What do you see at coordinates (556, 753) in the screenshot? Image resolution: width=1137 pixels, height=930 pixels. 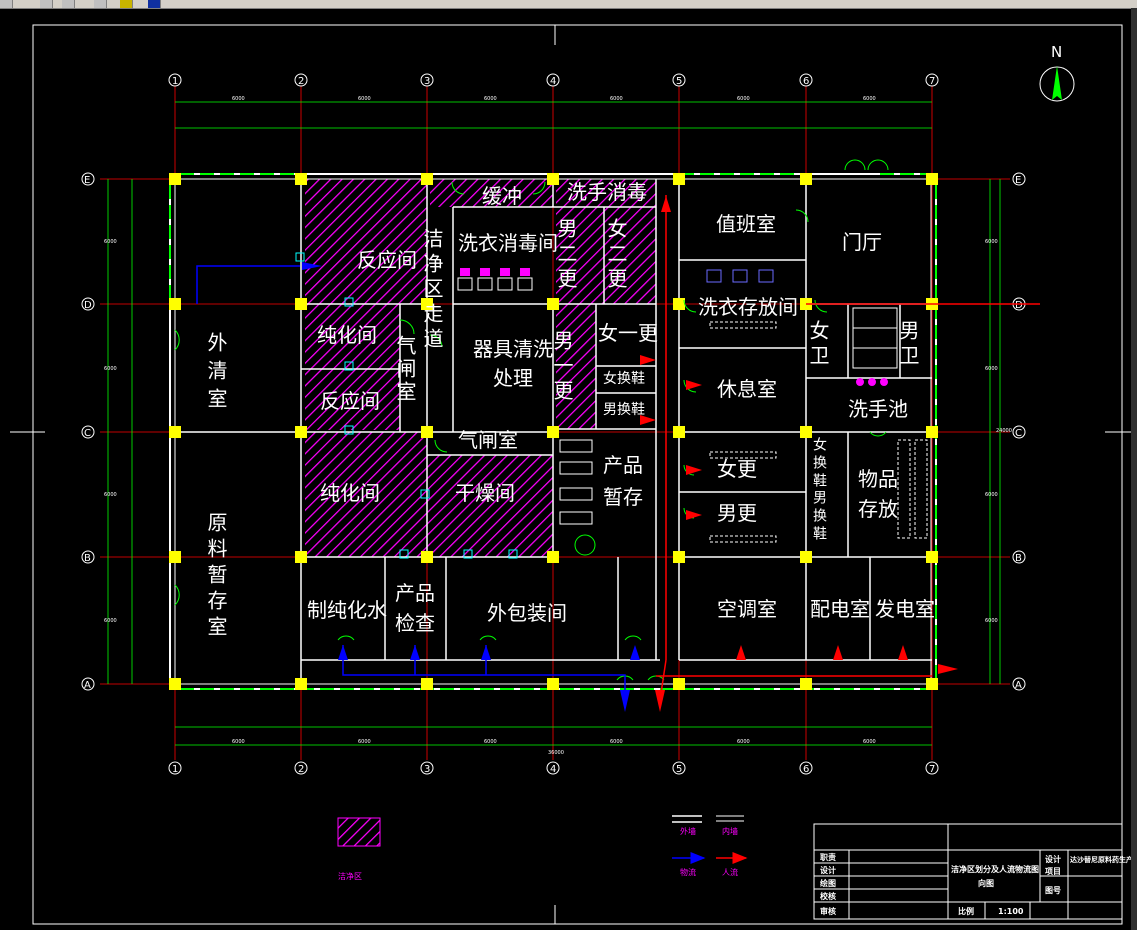 I see `dim-total: 36000` at bounding box center [556, 753].